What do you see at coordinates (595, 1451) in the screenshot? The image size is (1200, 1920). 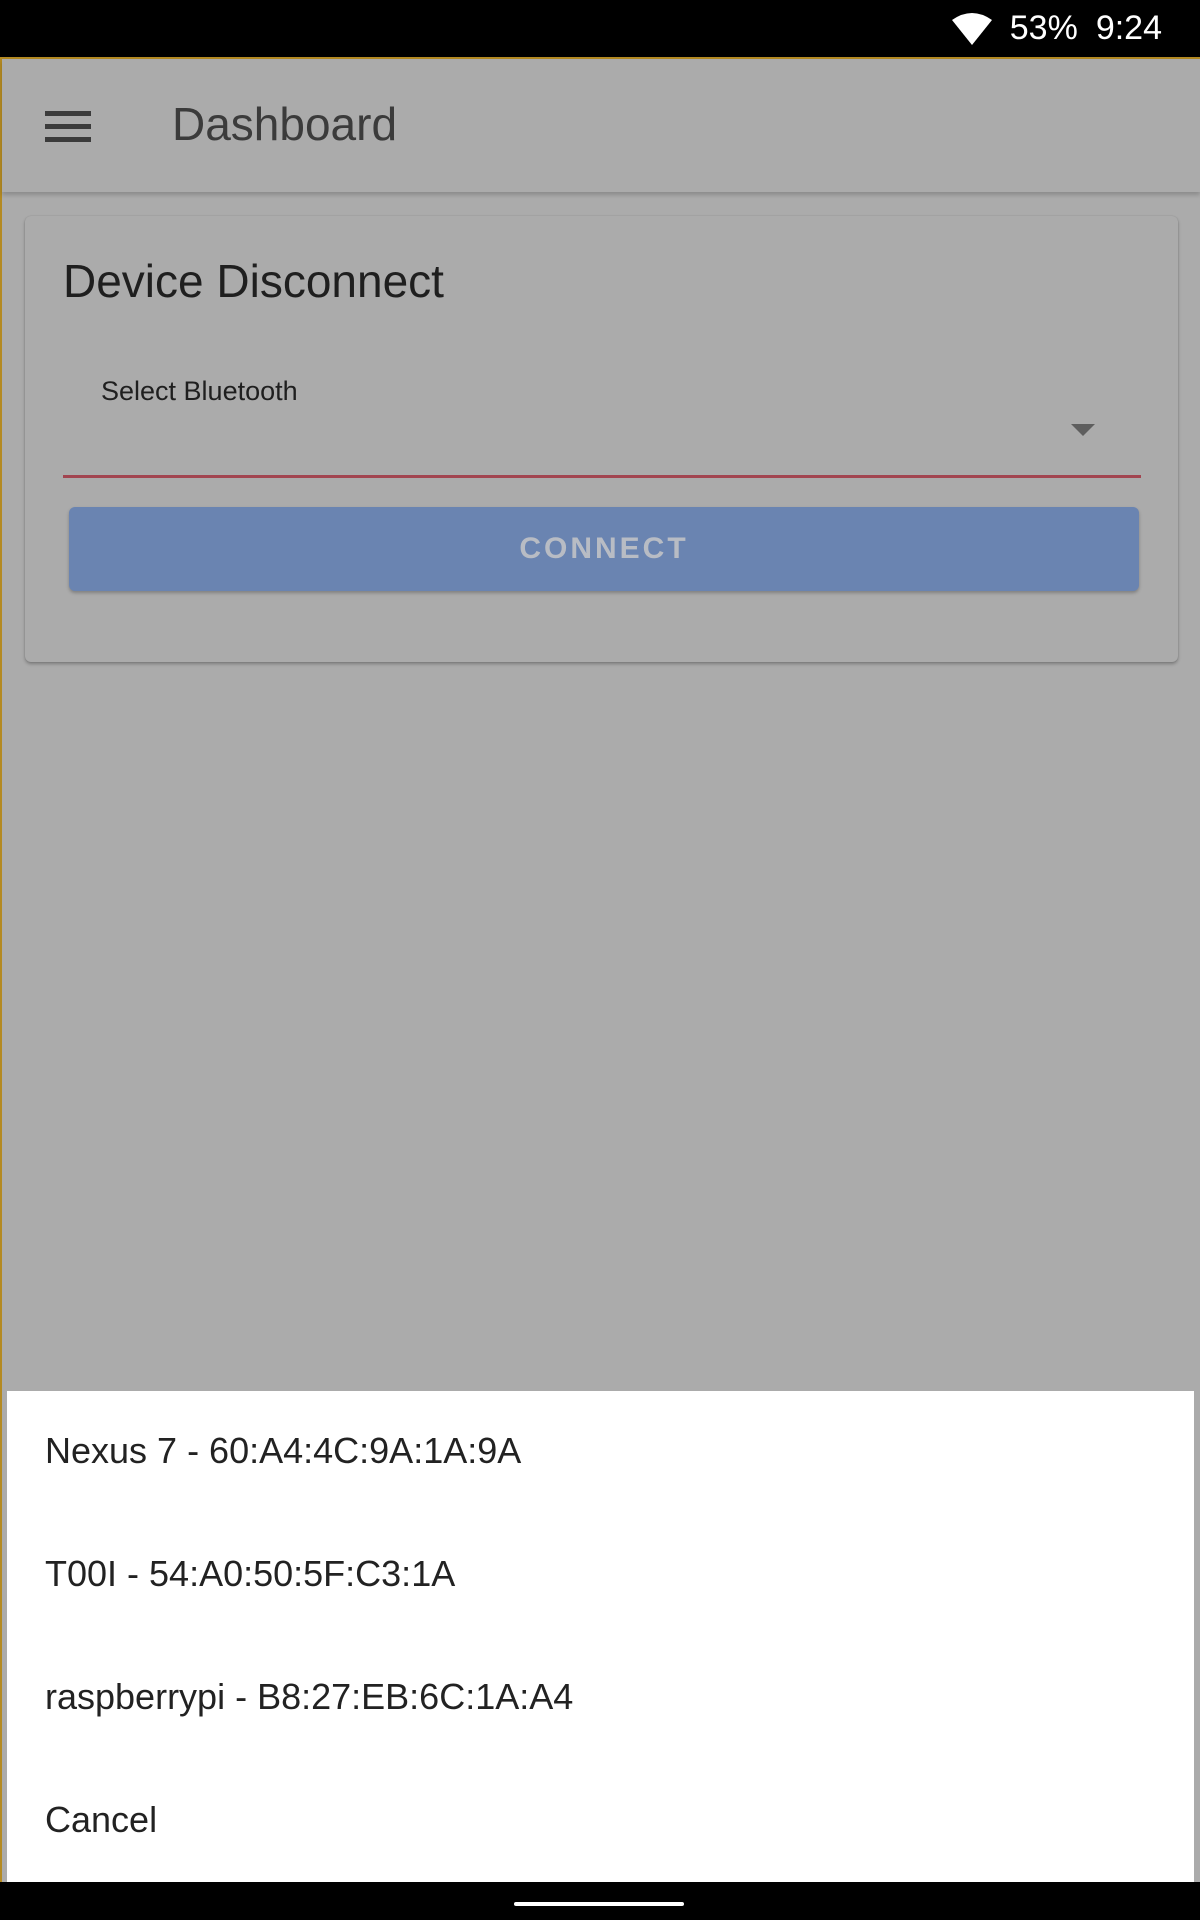 I see `device-option-nexus-7: Nexus 7 - 60:A4:4C:9A:1A:9A` at bounding box center [595, 1451].